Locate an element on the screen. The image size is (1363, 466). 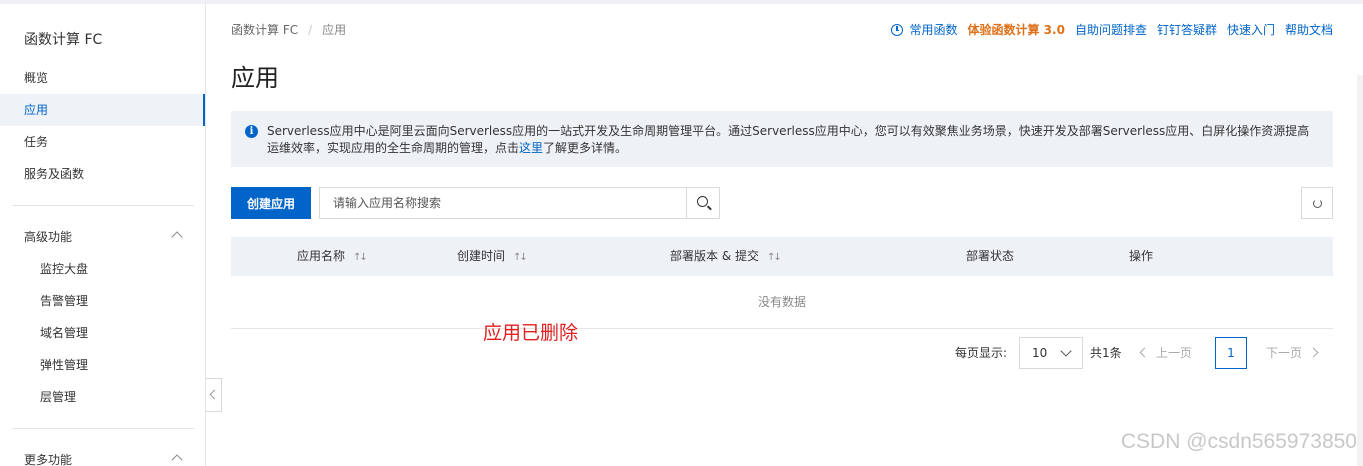
sidebar-item-tasks: 任务 is located at coordinates (102, 142).